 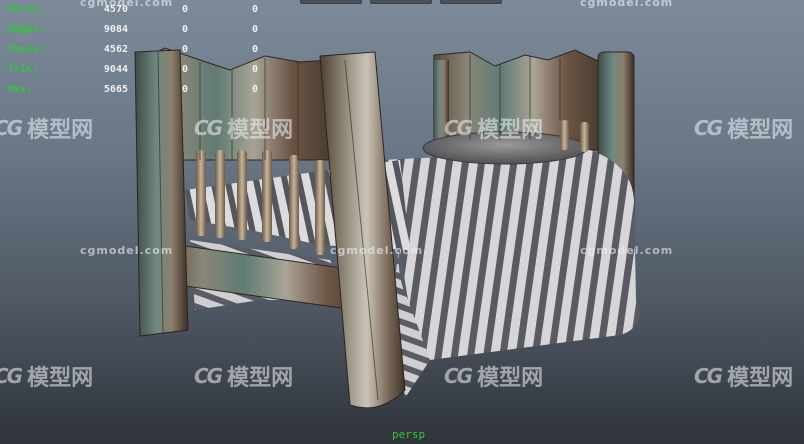 I want to click on hud-row-faces: Faces: 4562 0 0, so click(x=133, y=50).